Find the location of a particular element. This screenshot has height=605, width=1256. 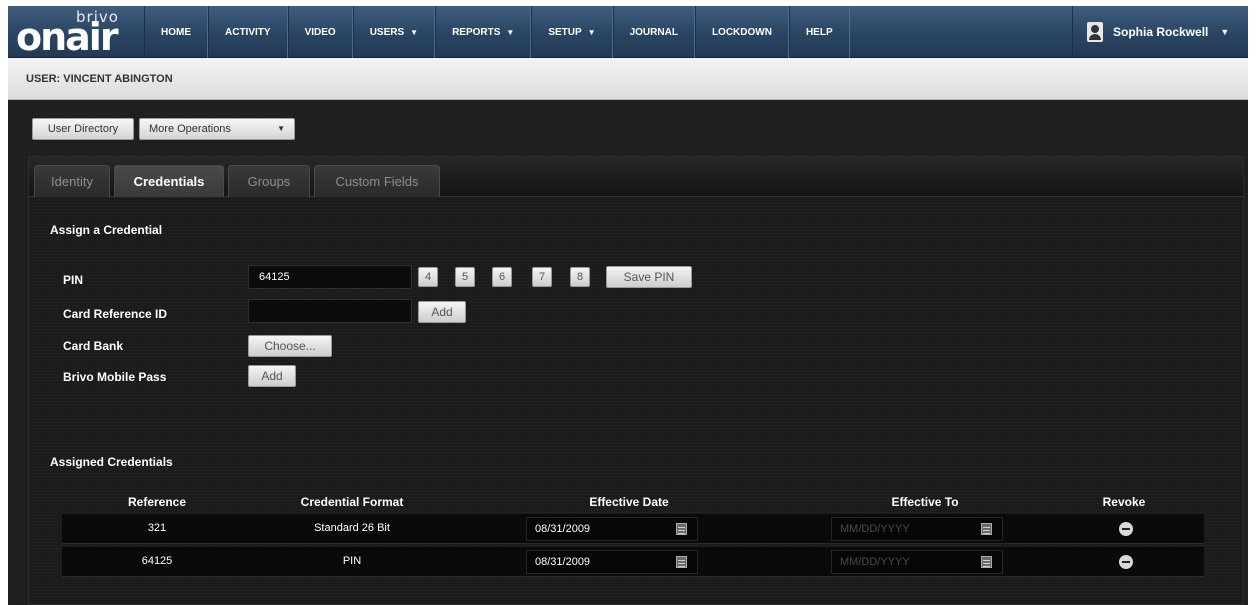

user-name: Sophia Rockwell is located at coordinates (1161, 32).